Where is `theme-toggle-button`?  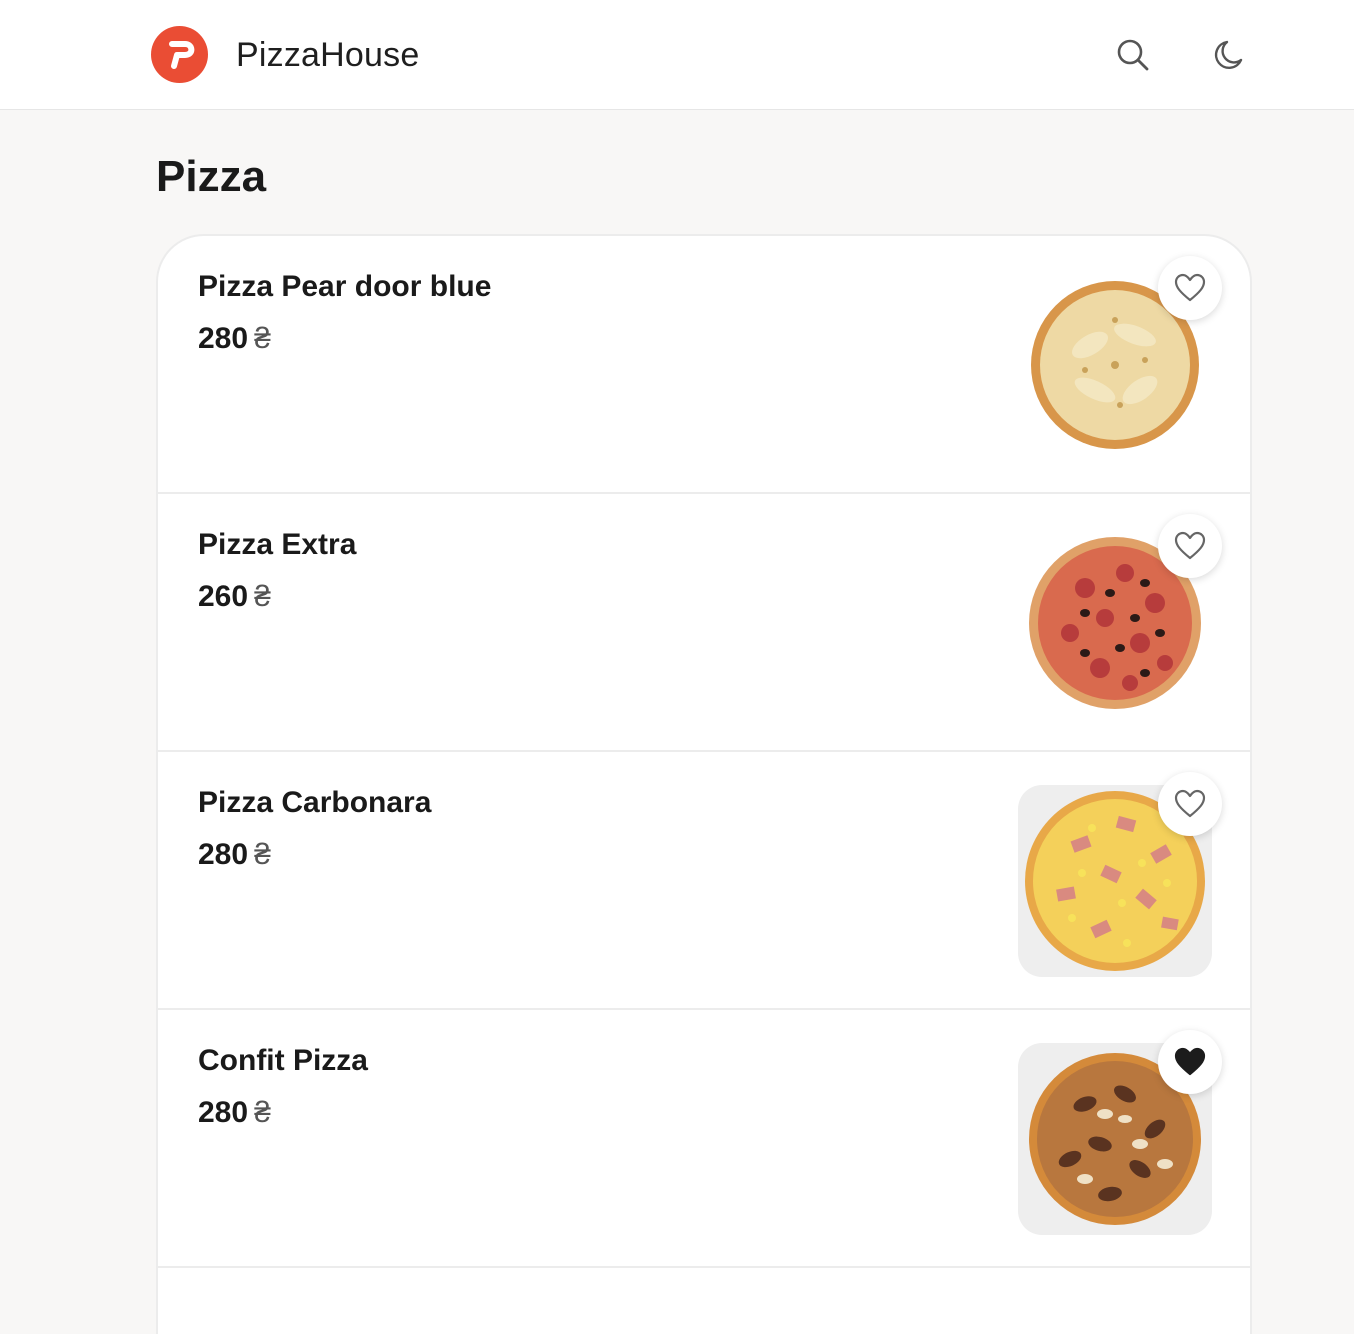 theme-toggle-button is located at coordinates (1228, 55).